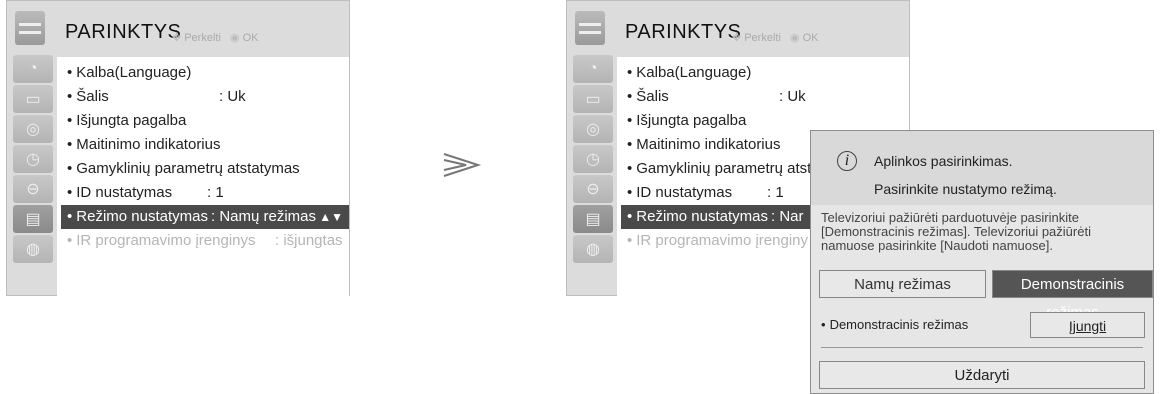 The height and width of the screenshot is (394, 1160). Describe the element at coordinates (208, 169) in the screenshot. I see `list-item: Gamyklinių parametrų atstatymas` at that location.